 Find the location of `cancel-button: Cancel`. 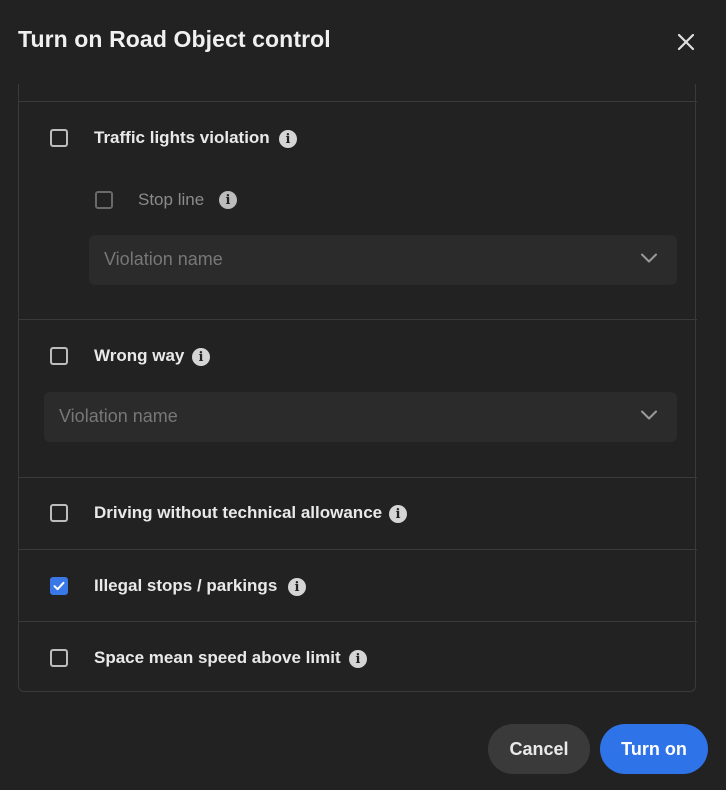

cancel-button: Cancel is located at coordinates (539, 749).